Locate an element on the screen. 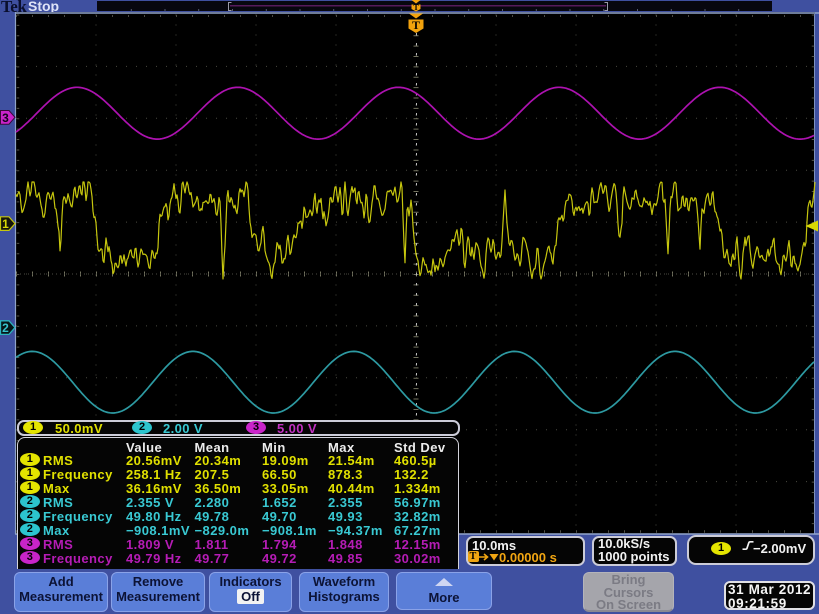 The height and width of the screenshot is (614, 819). svg-text: 1 is located at coordinates (5, 224).